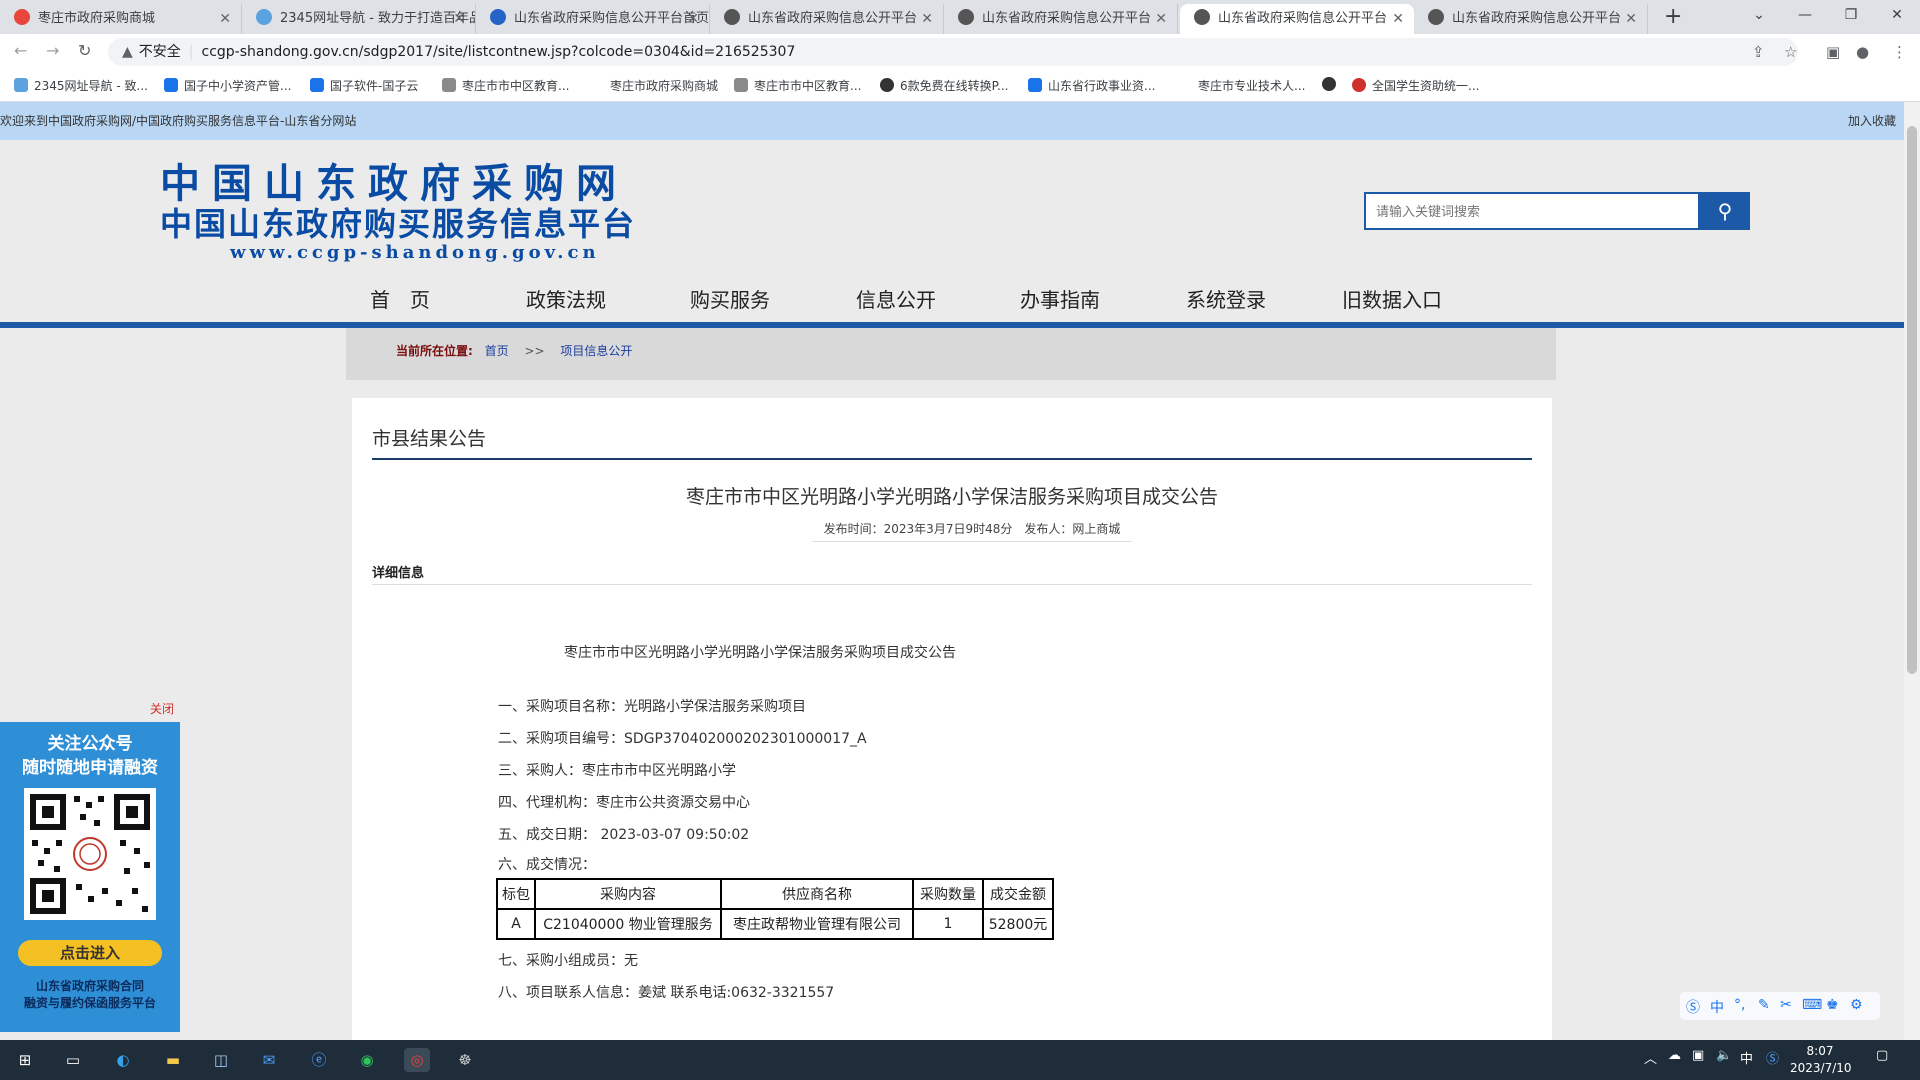 The width and height of the screenshot is (1920, 1080). What do you see at coordinates (1724, 1055) in the screenshot?
I see `volume-icon: 🔈` at bounding box center [1724, 1055].